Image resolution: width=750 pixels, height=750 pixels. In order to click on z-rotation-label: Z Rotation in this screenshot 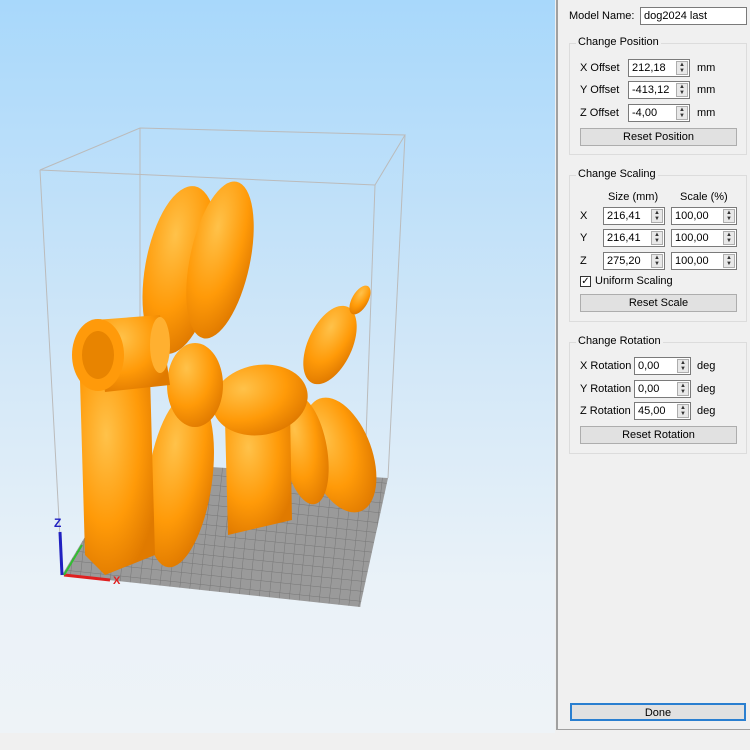, I will do `click(605, 411)`.